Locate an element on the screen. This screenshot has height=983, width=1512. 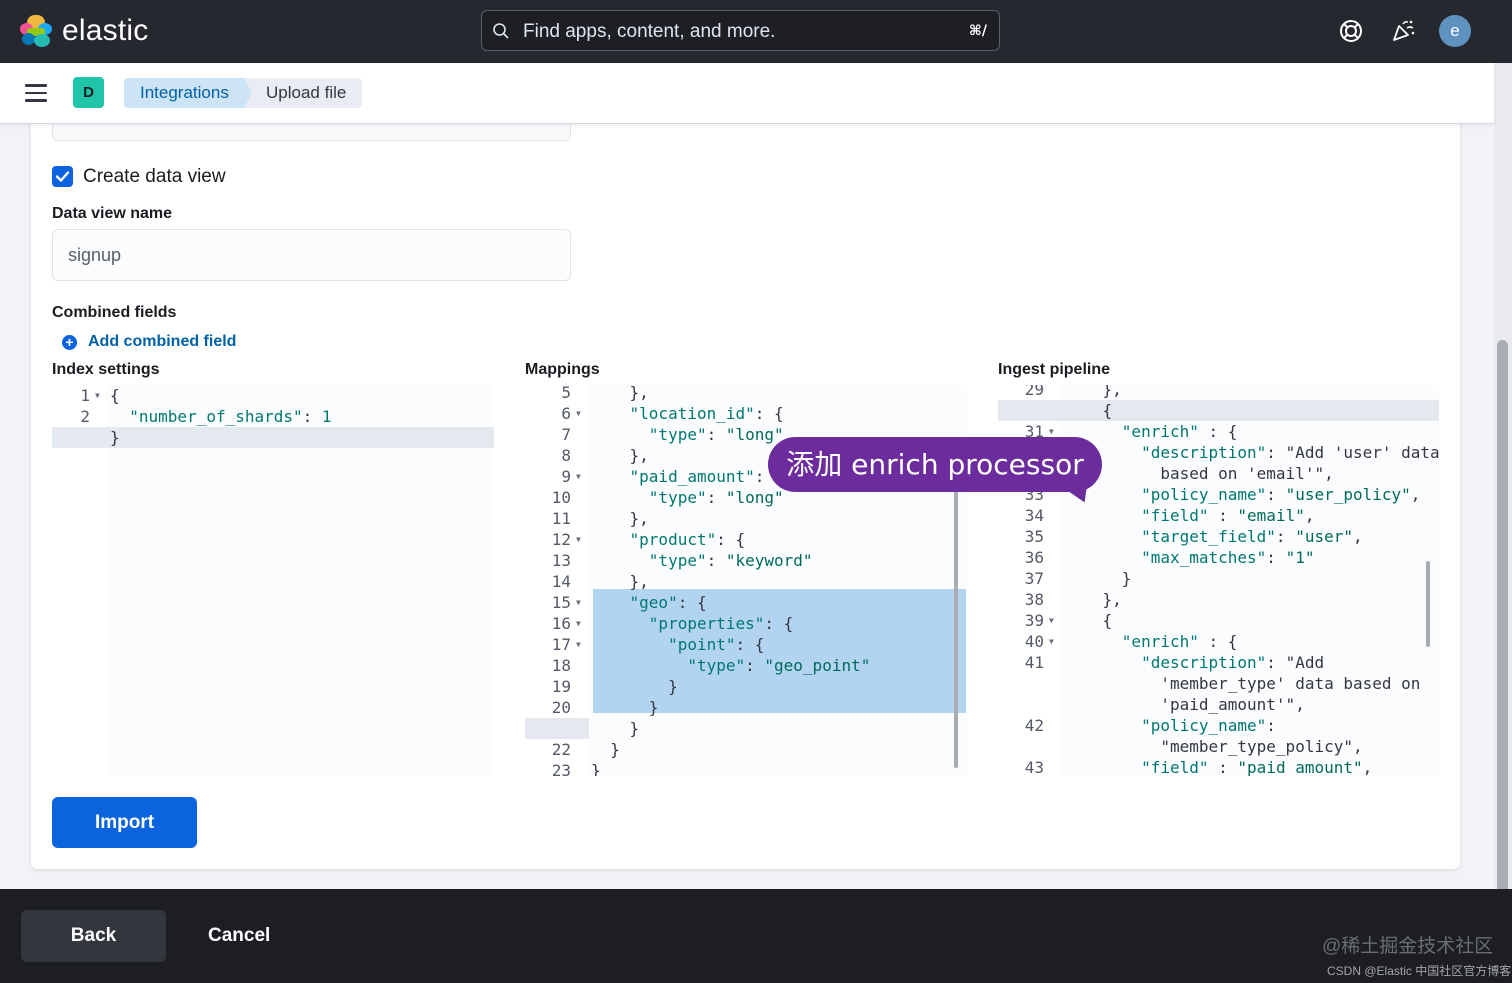
breadcrumb-bar: D Integrations Upload file is located at coordinates (747, 93).